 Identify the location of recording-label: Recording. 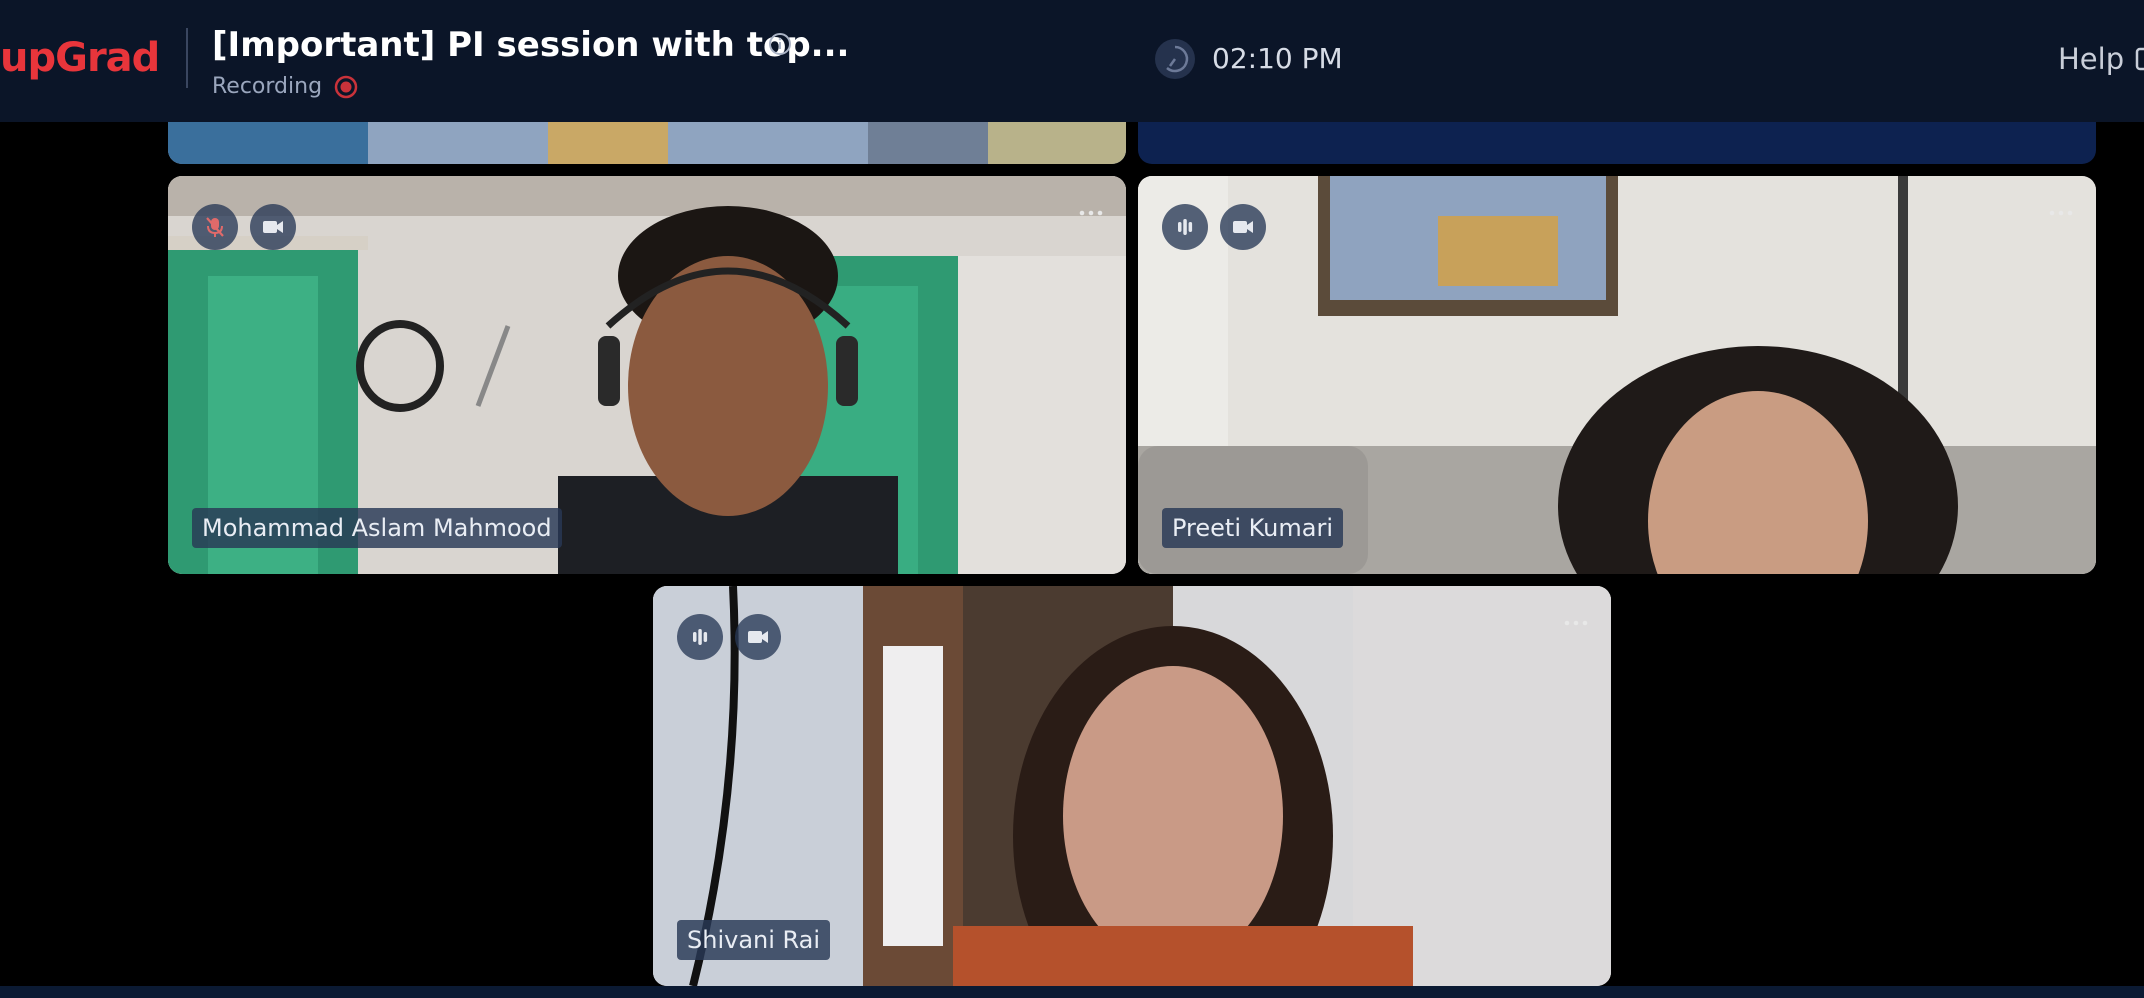
(267, 86).